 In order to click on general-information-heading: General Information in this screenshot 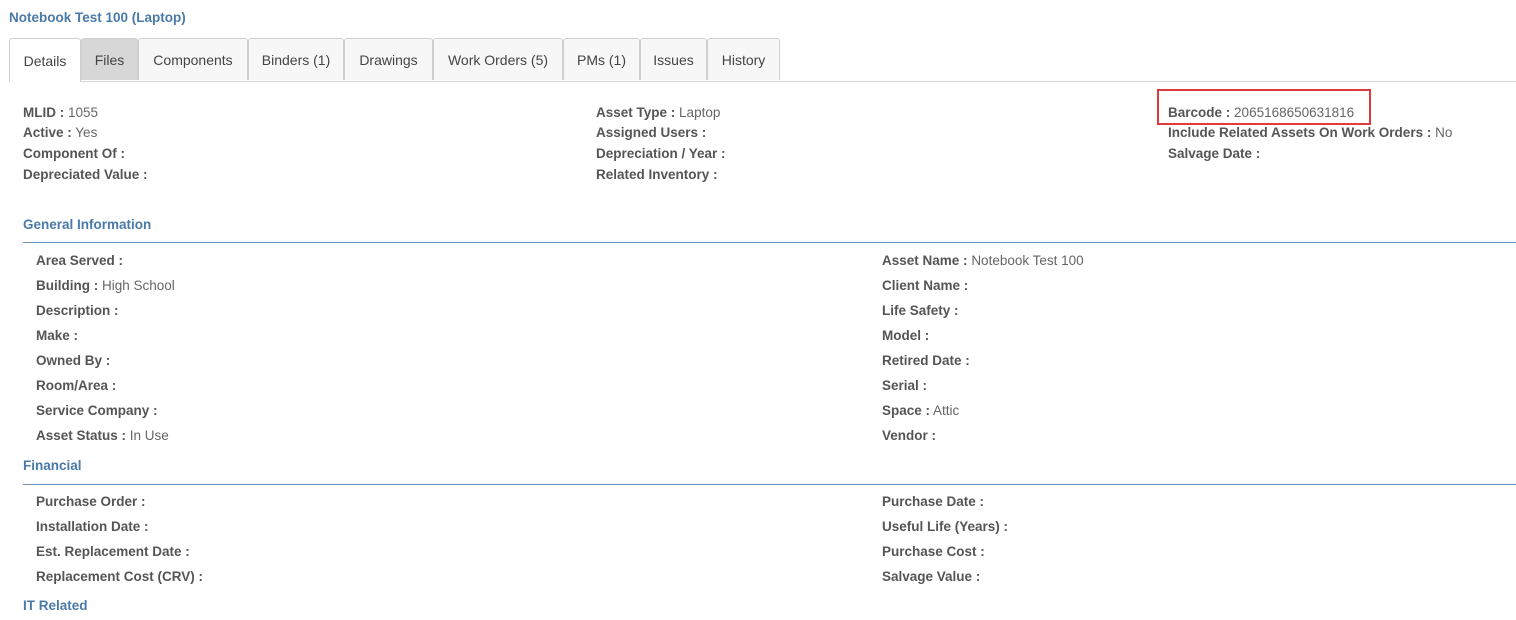, I will do `click(87, 224)`.